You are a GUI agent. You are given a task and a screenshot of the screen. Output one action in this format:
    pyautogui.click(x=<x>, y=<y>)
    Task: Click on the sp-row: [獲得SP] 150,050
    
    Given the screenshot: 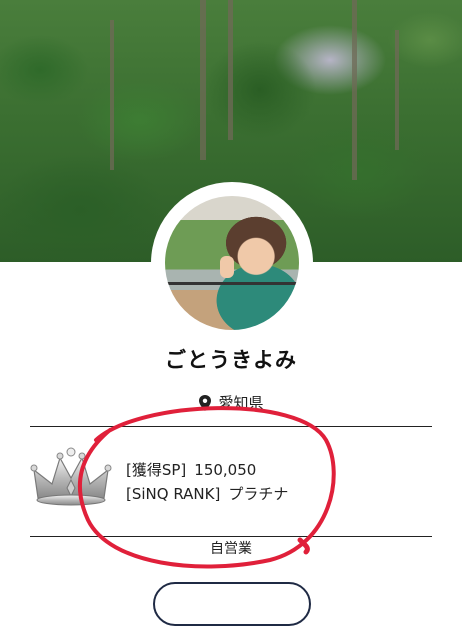 What is the action you would take?
    pyautogui.click(x=207, y=470)
    